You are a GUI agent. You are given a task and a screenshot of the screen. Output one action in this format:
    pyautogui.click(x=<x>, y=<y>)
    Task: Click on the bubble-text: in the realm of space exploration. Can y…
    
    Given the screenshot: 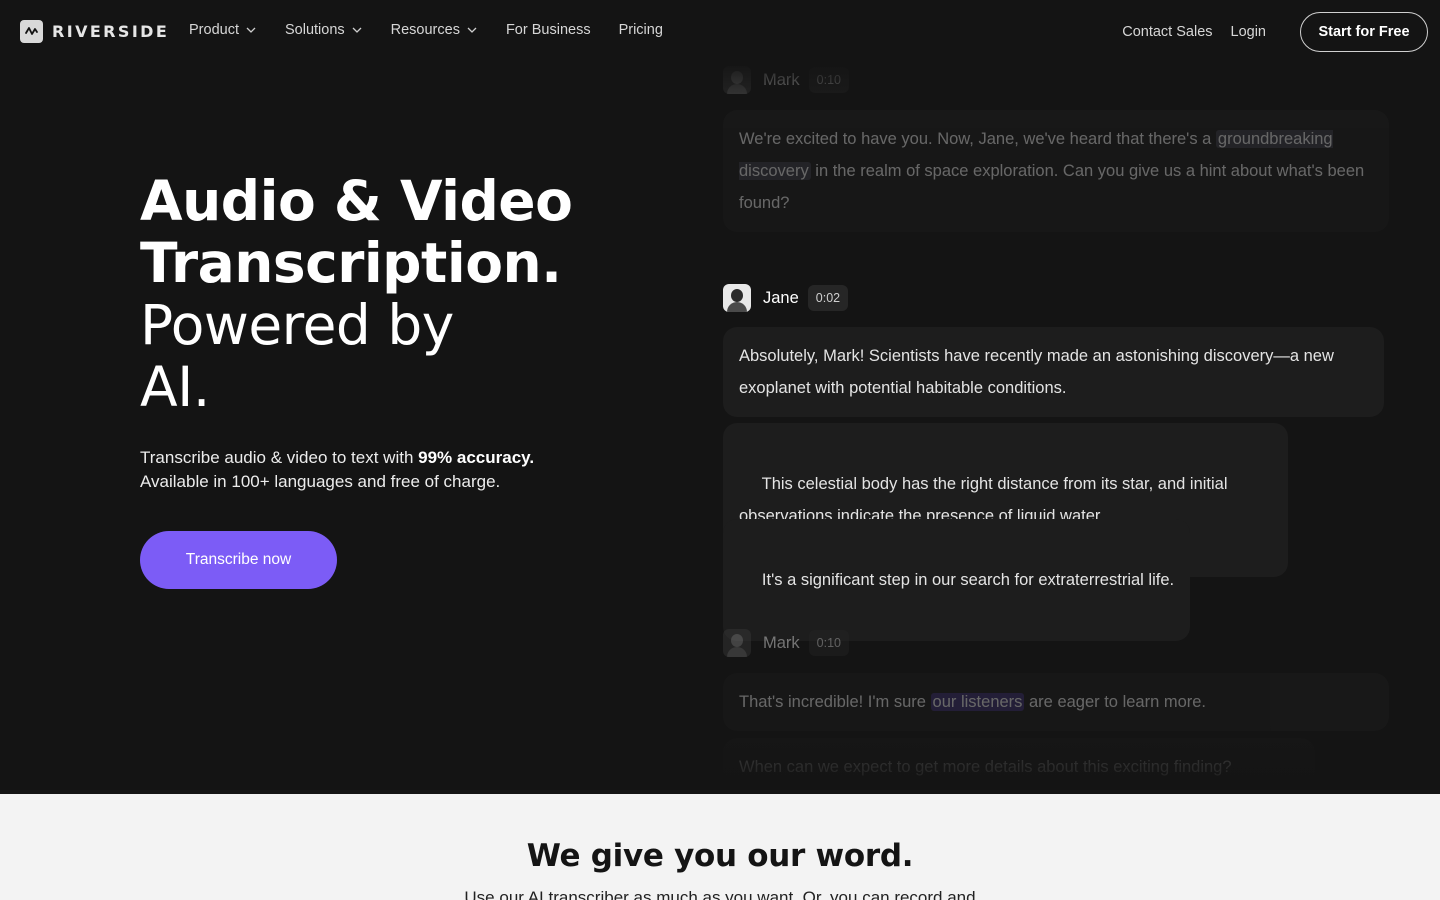 What is the action you would take?
    pyautogui.click(x=1052, y=187)
    